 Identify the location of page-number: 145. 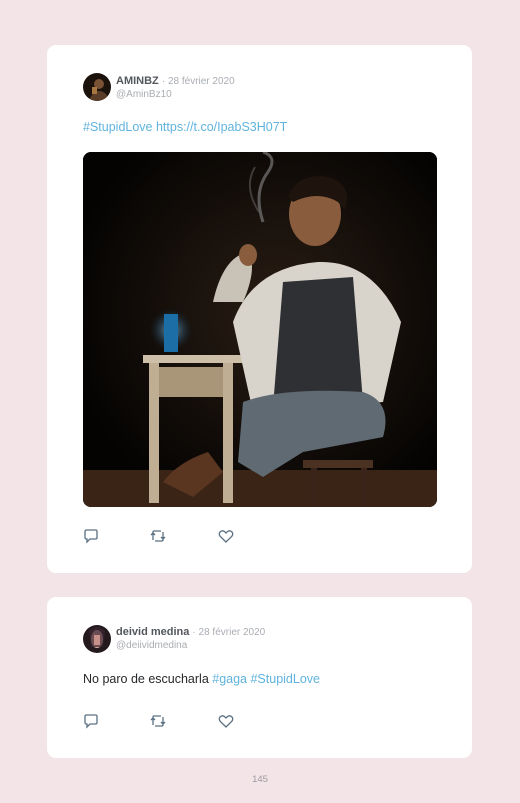
(260, 779).